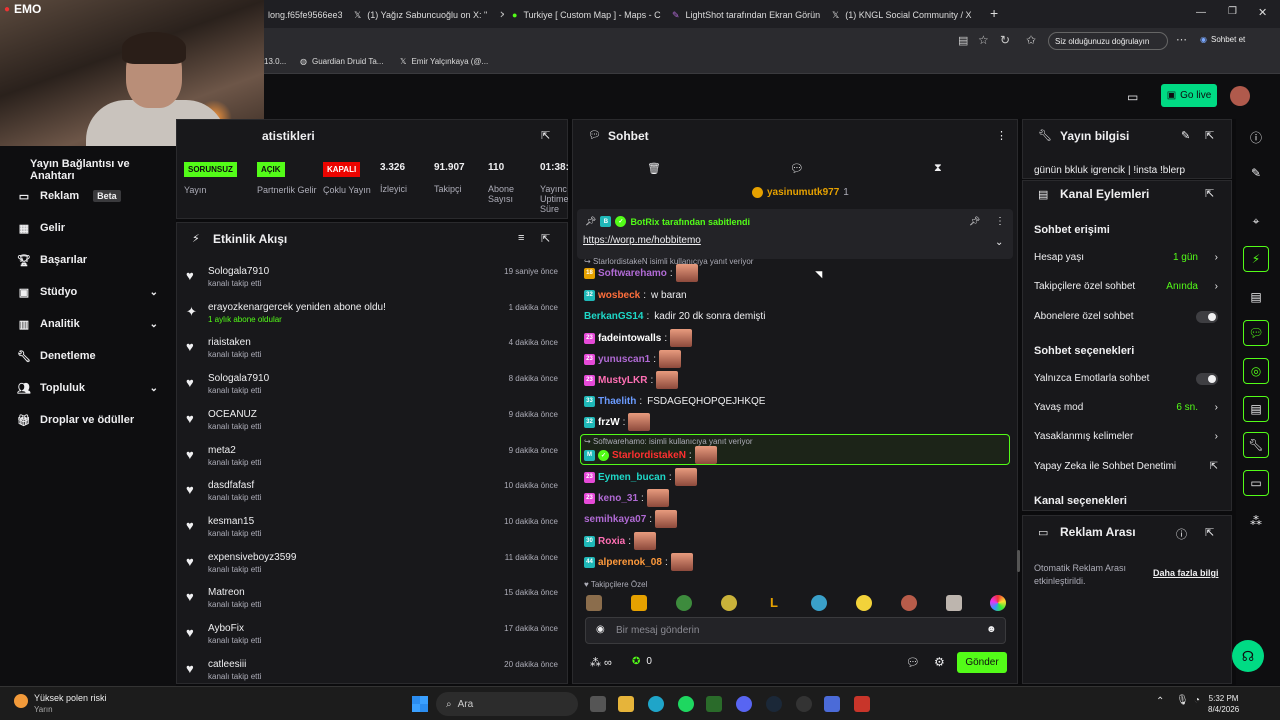  I want to click on chat-message: 23 Eymen_bucan:, so click(640, 477).